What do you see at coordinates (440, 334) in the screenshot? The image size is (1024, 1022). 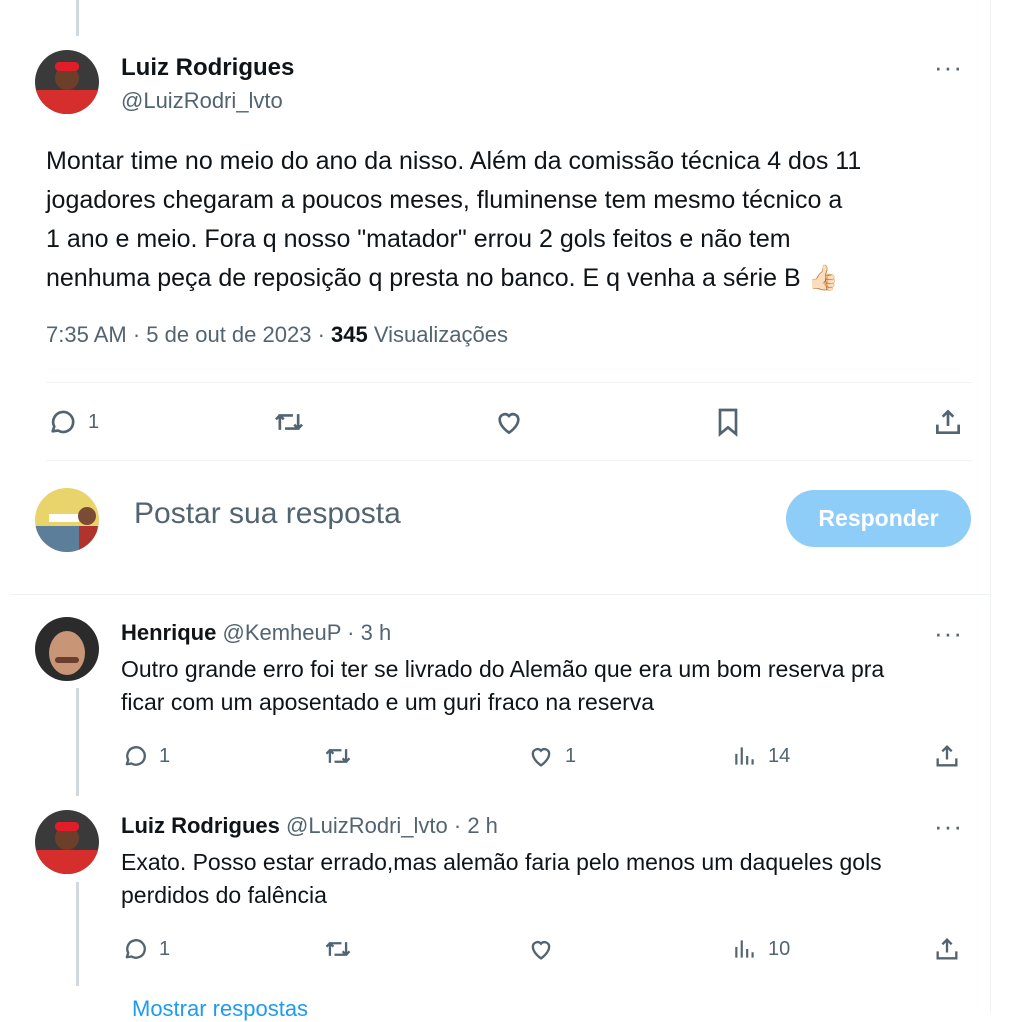 I see `views-label: Visualizações` at bounding box center [440, 334].